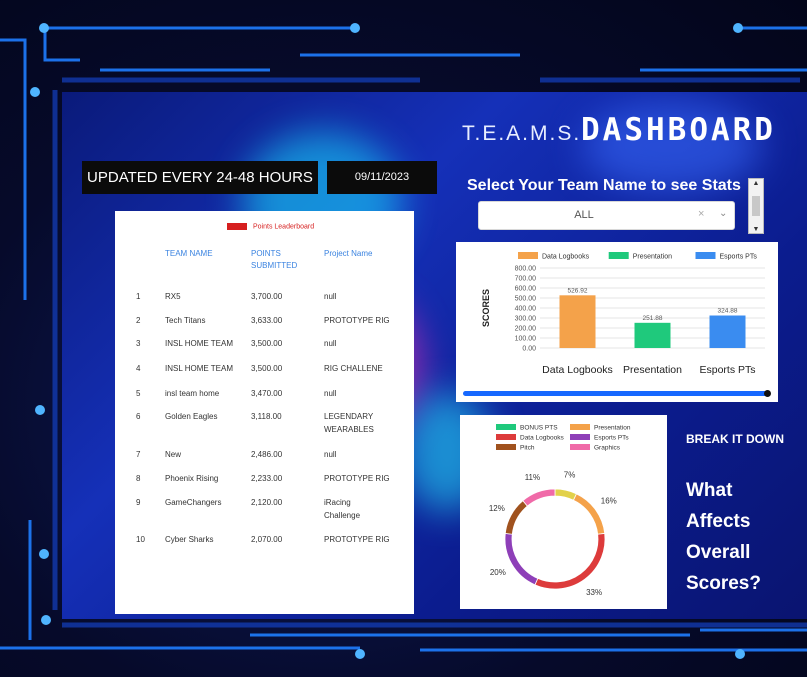  I want to click on rank-cell: 8, so click(138, 478).